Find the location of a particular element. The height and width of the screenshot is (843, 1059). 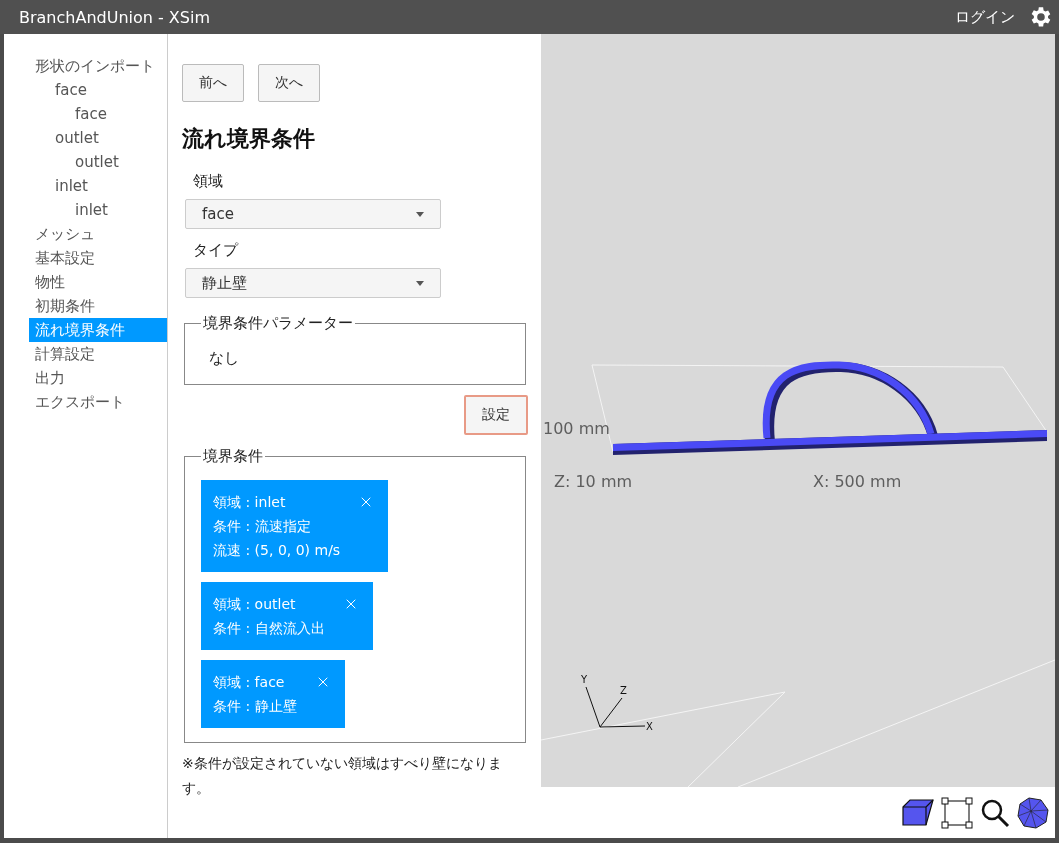

window-title: BranchAndUnion - XSim is located at coordinates (114, 17).